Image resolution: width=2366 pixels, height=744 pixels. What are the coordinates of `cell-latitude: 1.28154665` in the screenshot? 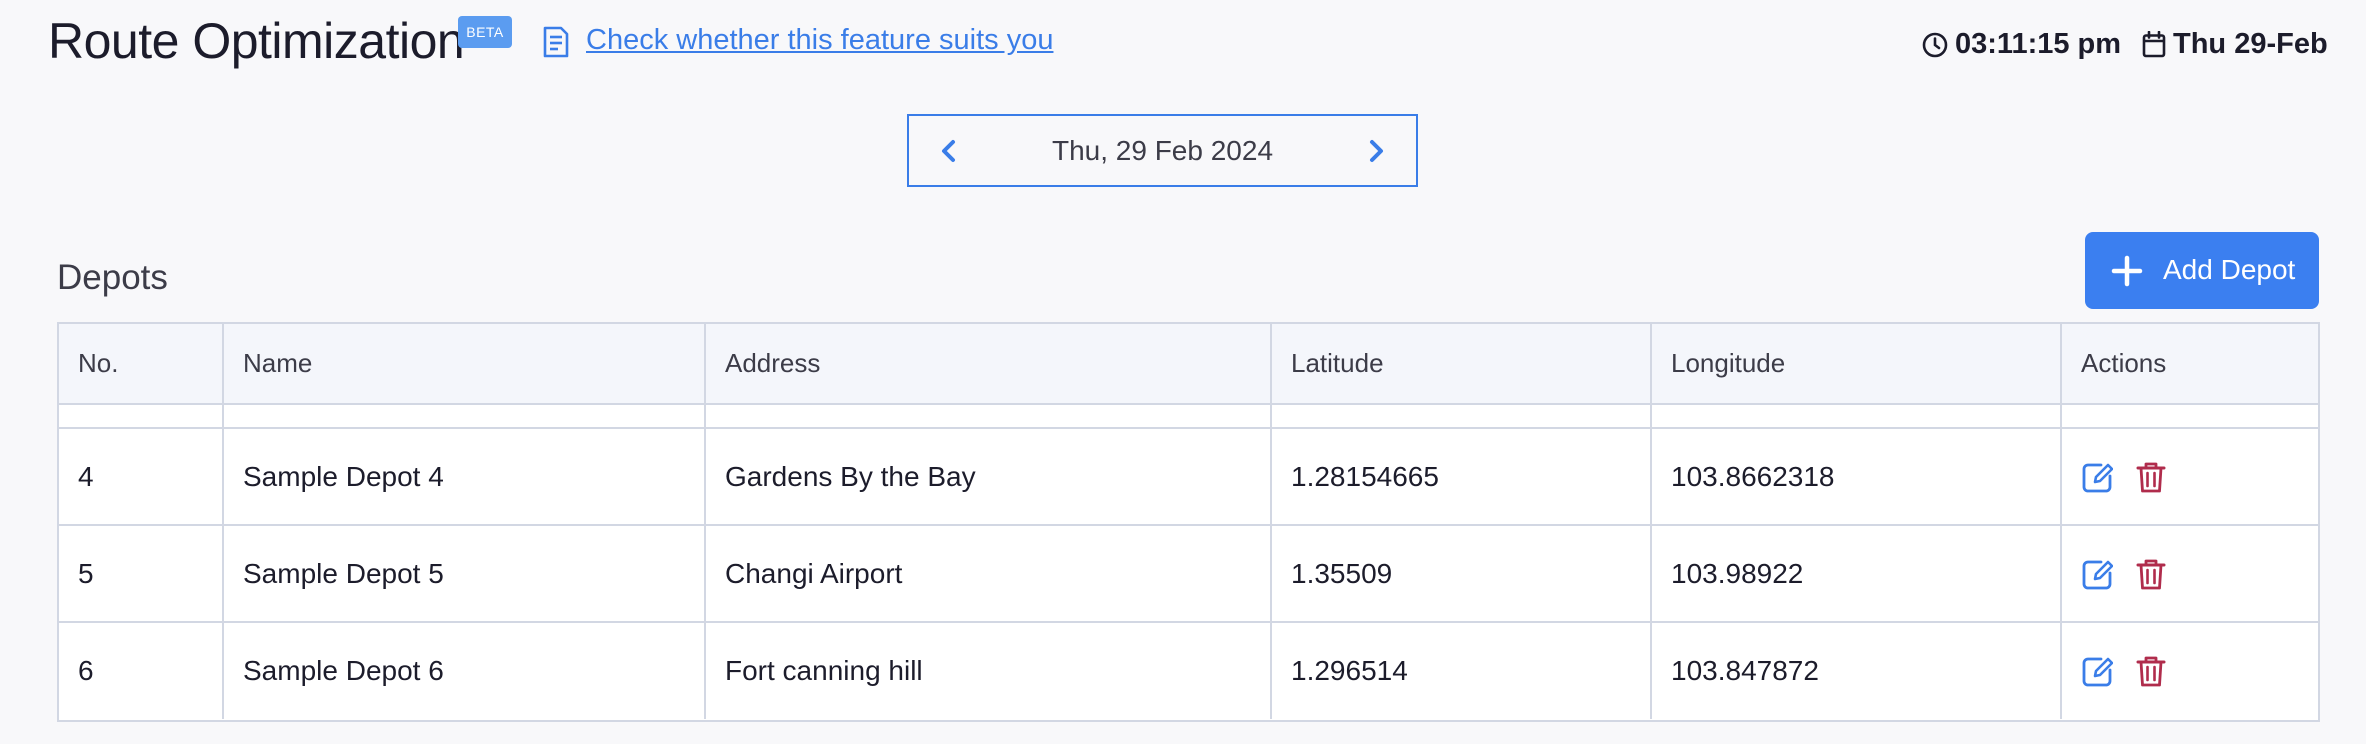 It's located at (1461, 477).